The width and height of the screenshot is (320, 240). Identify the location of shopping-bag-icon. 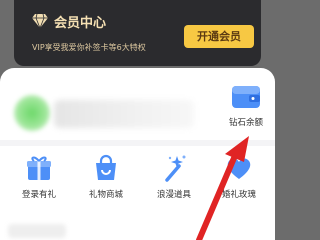
(106, 167).